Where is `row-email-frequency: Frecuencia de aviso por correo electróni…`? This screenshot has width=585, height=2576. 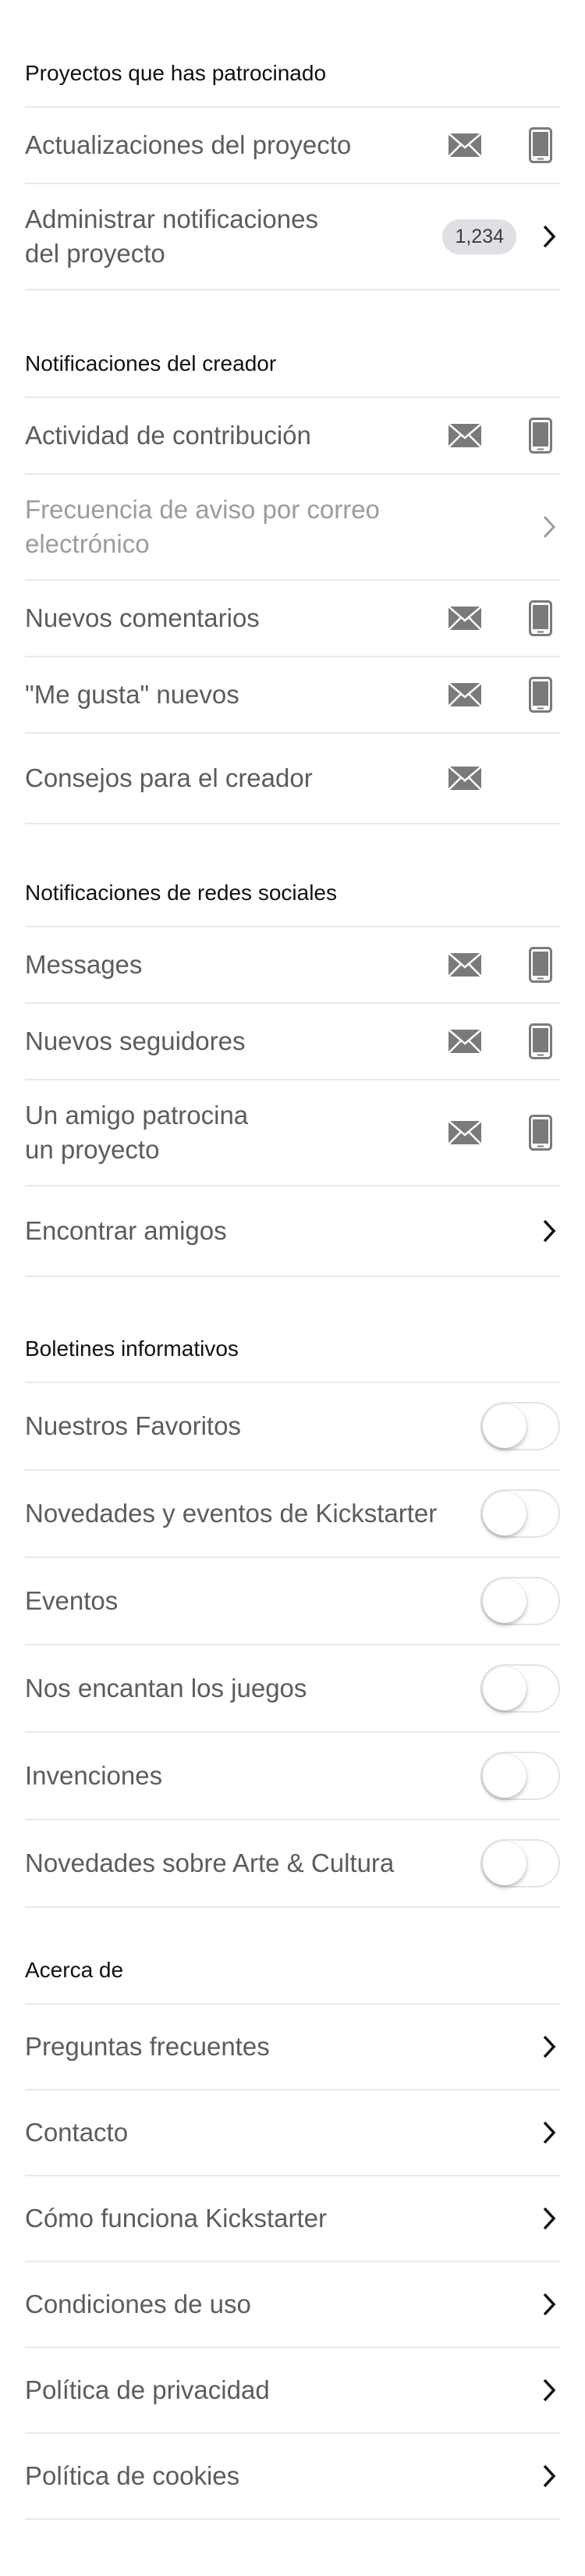 row-email-frequency: Frecuencia de aviso por correo electróni… is located at coordinates (293, 528).